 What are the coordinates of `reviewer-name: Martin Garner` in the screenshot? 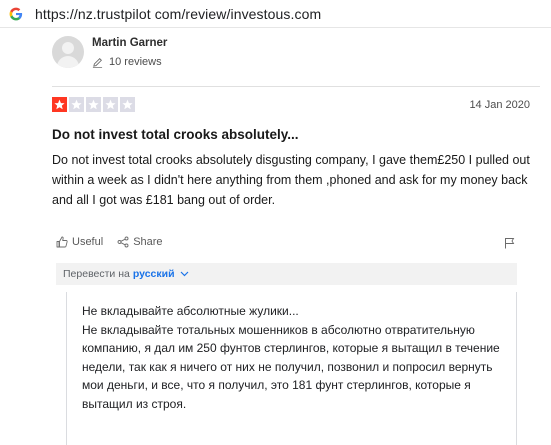 It's located at (129, 43).